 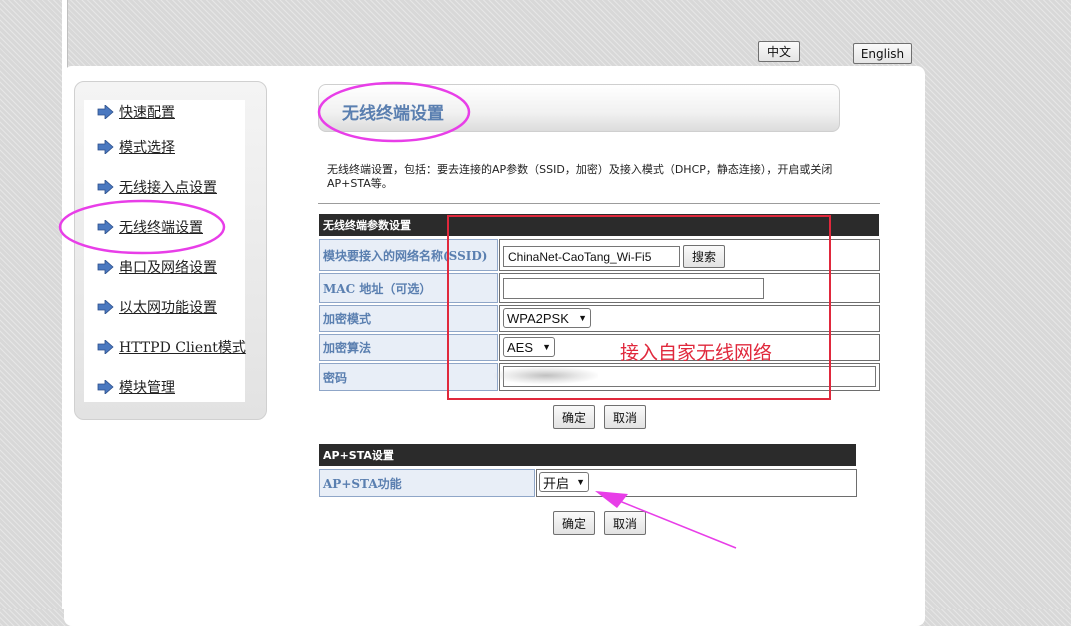 What do you see at coordinates (182, 348) in the screenshot?
I see `sidebar-item-label: HTTPD Client模式` at bounding box center [182, 348].